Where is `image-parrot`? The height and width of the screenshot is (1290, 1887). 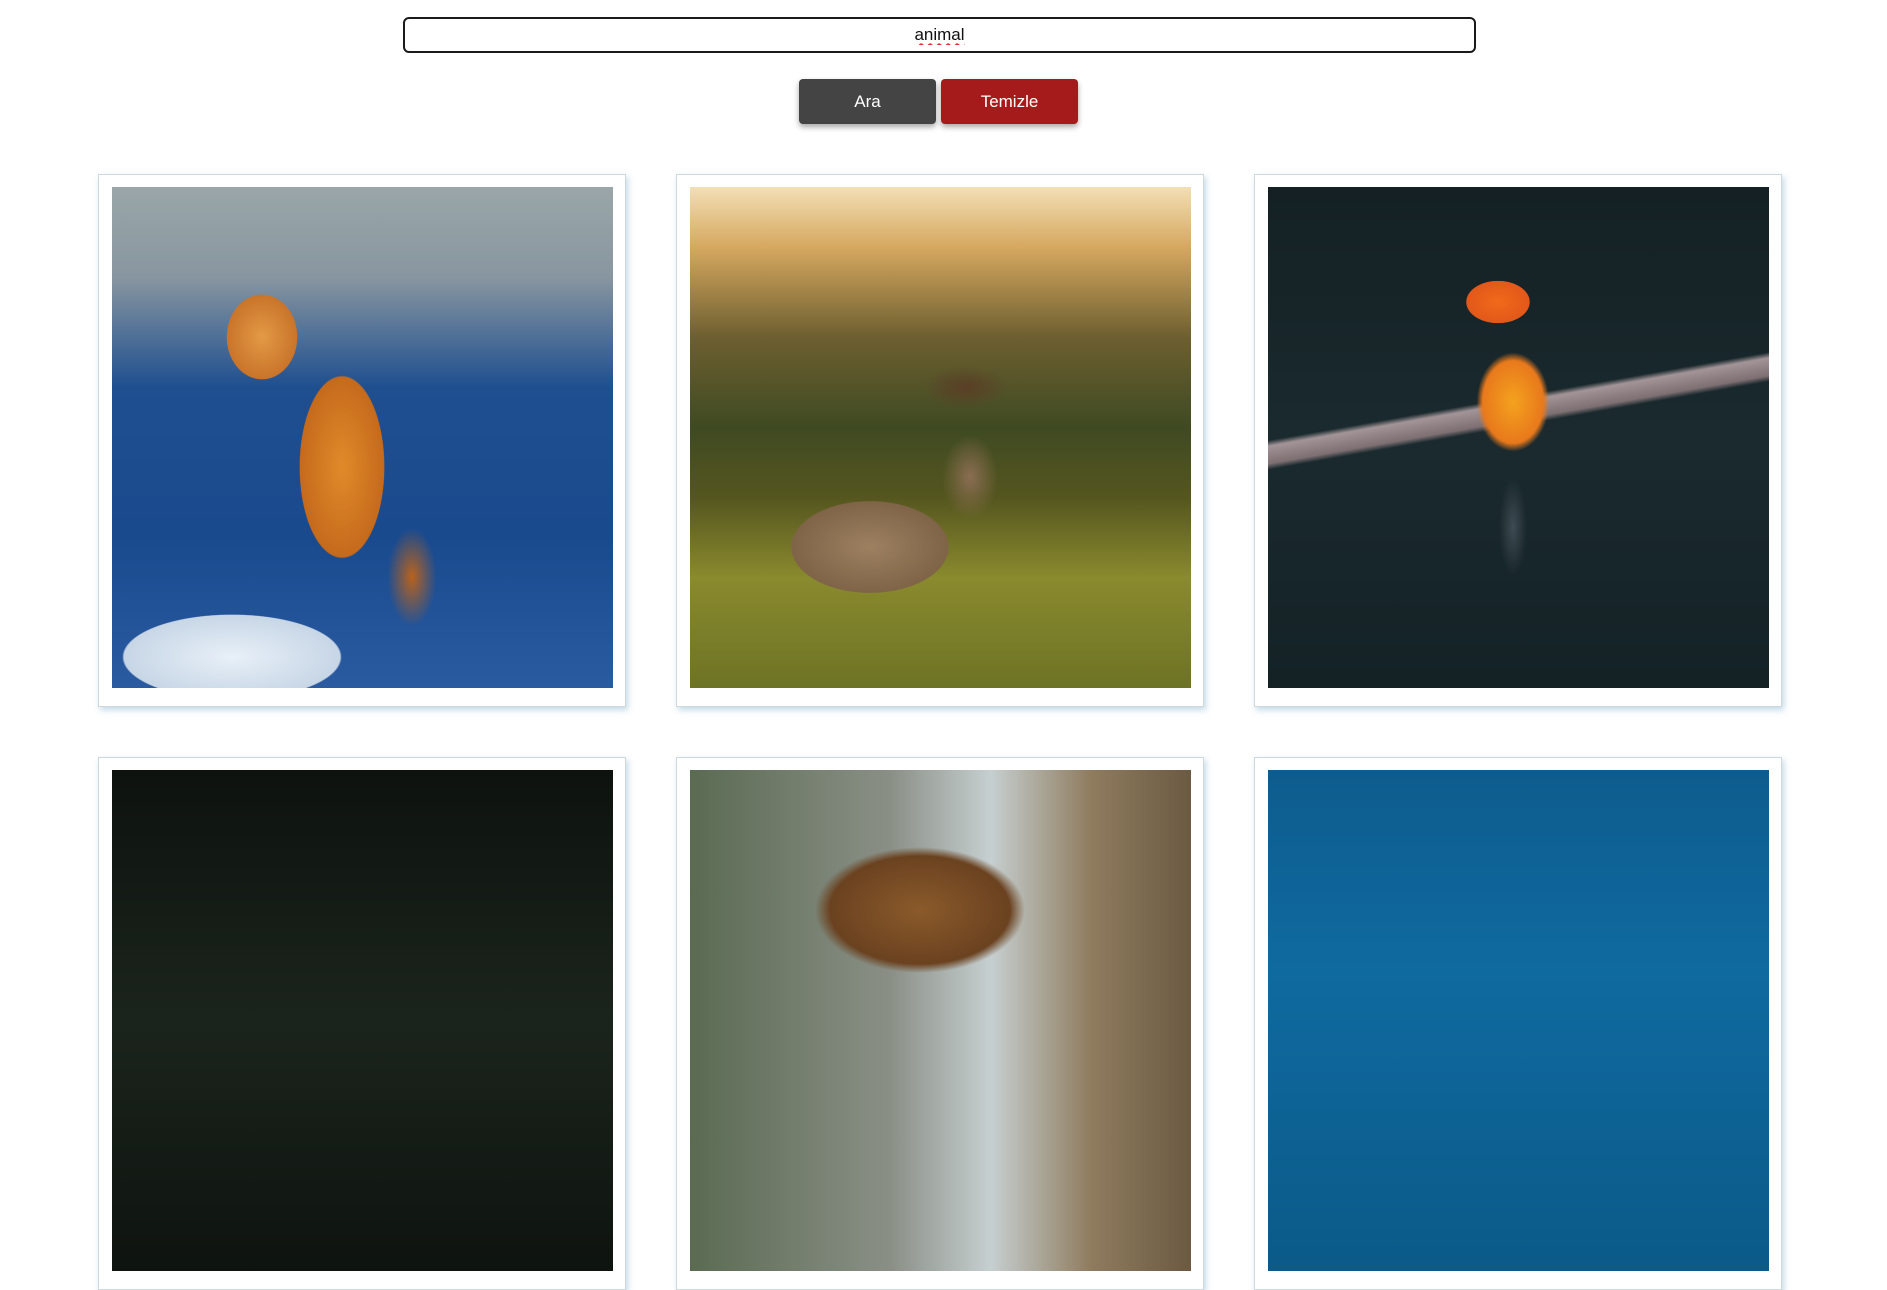 image-parrot is located at coordinates (1518, 437).